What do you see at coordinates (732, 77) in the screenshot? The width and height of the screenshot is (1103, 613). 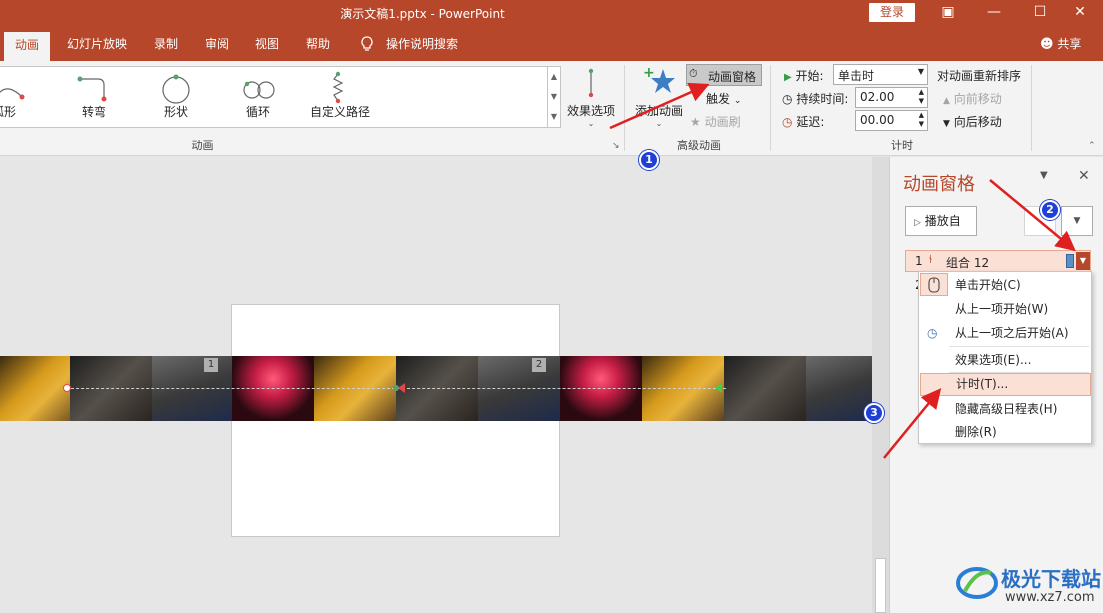 I see `animation-pane-label: 动画窗格` at bounding box center [732, 77].